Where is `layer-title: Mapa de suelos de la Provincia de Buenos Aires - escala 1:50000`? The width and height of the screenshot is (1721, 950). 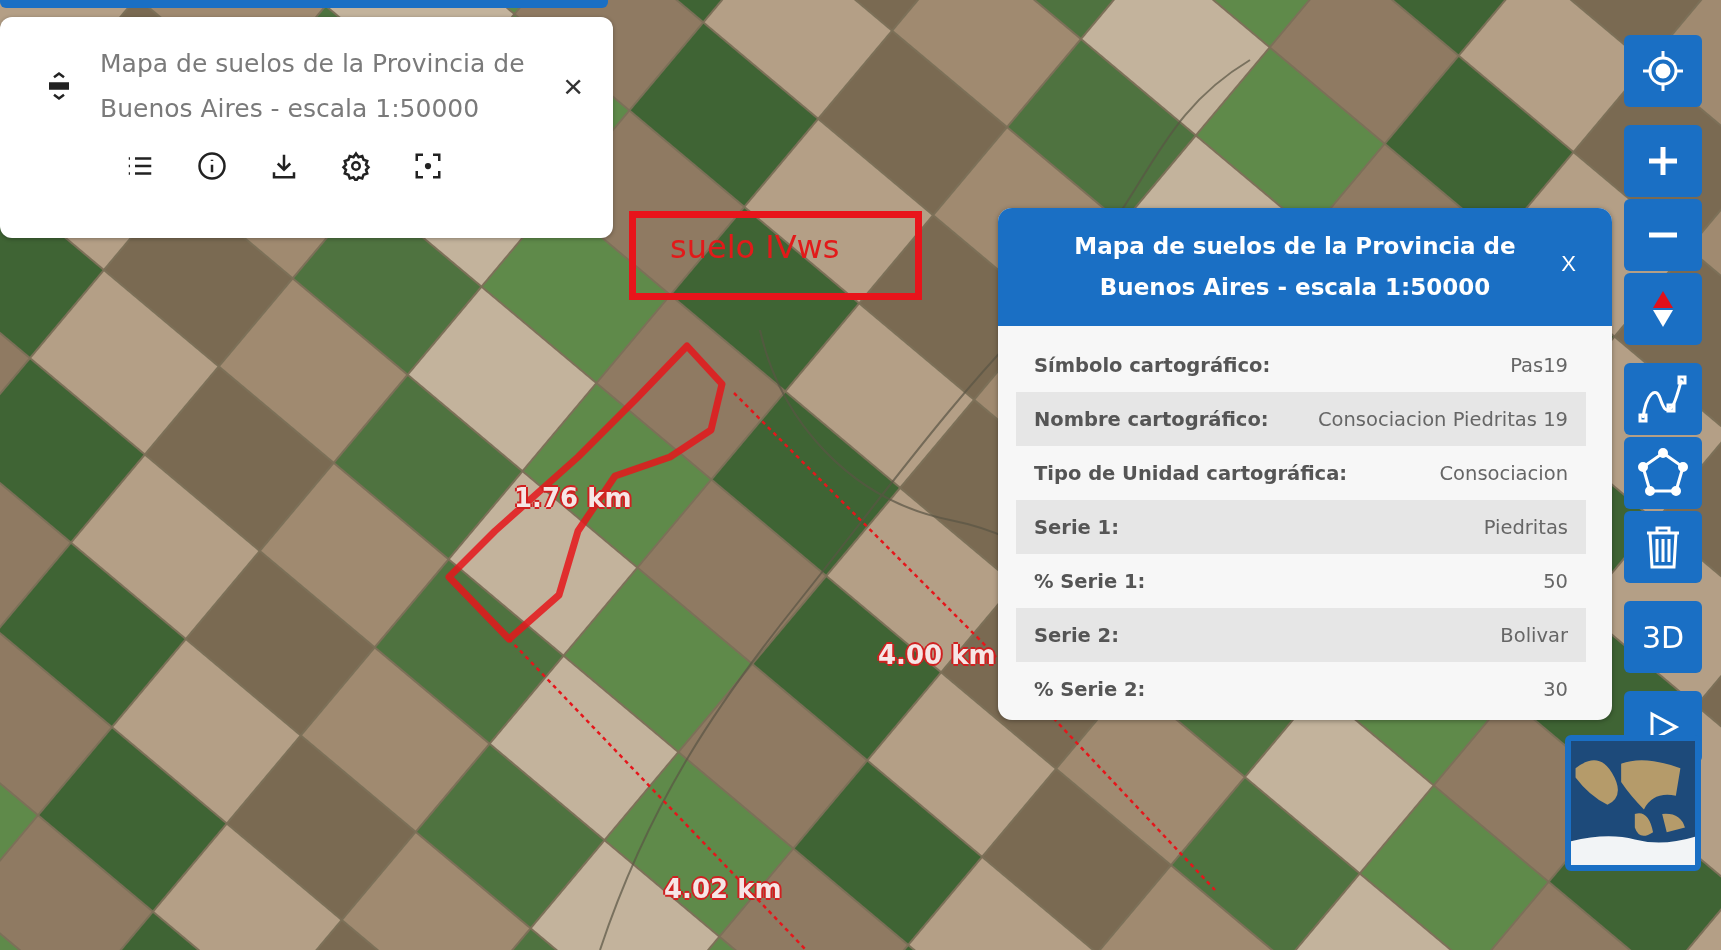 layer-title: Mapa de suelos de la Provincia de Buenos Aires - escala 1:50000 is located at coordinates (313, 86).